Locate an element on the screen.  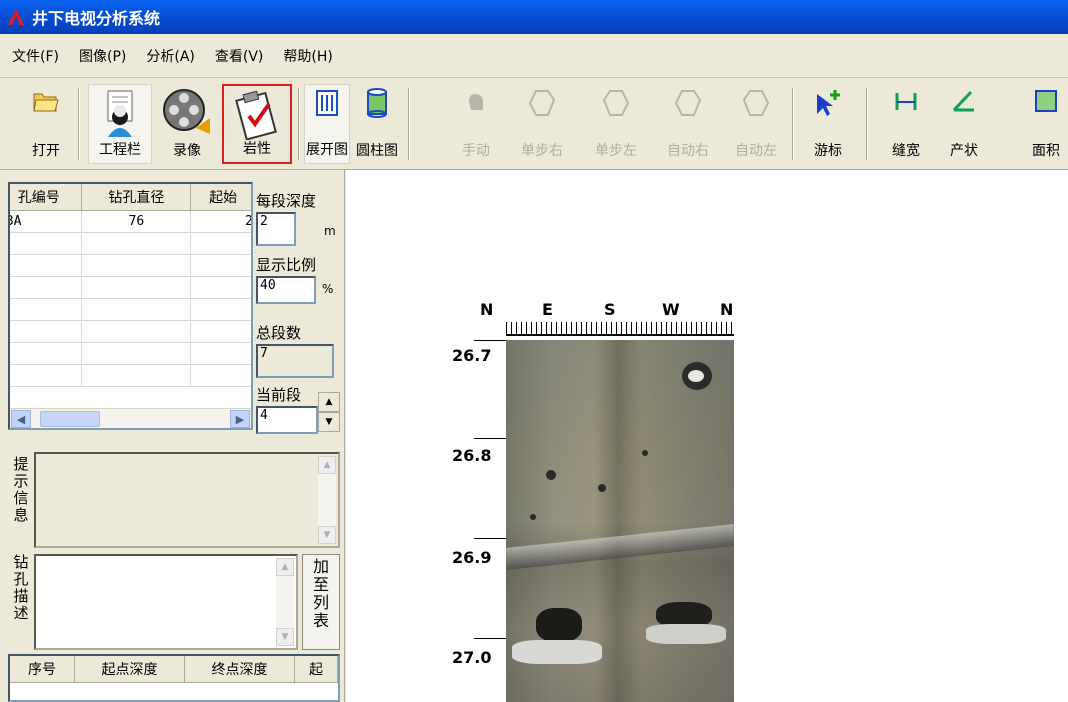
project-panel-button: 工程栏 is located at coordinates (120, 124).